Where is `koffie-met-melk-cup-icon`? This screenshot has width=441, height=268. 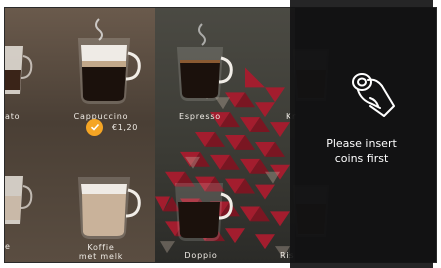 koffie-met-melk-cup-icon is located at coordinates (108, 206).